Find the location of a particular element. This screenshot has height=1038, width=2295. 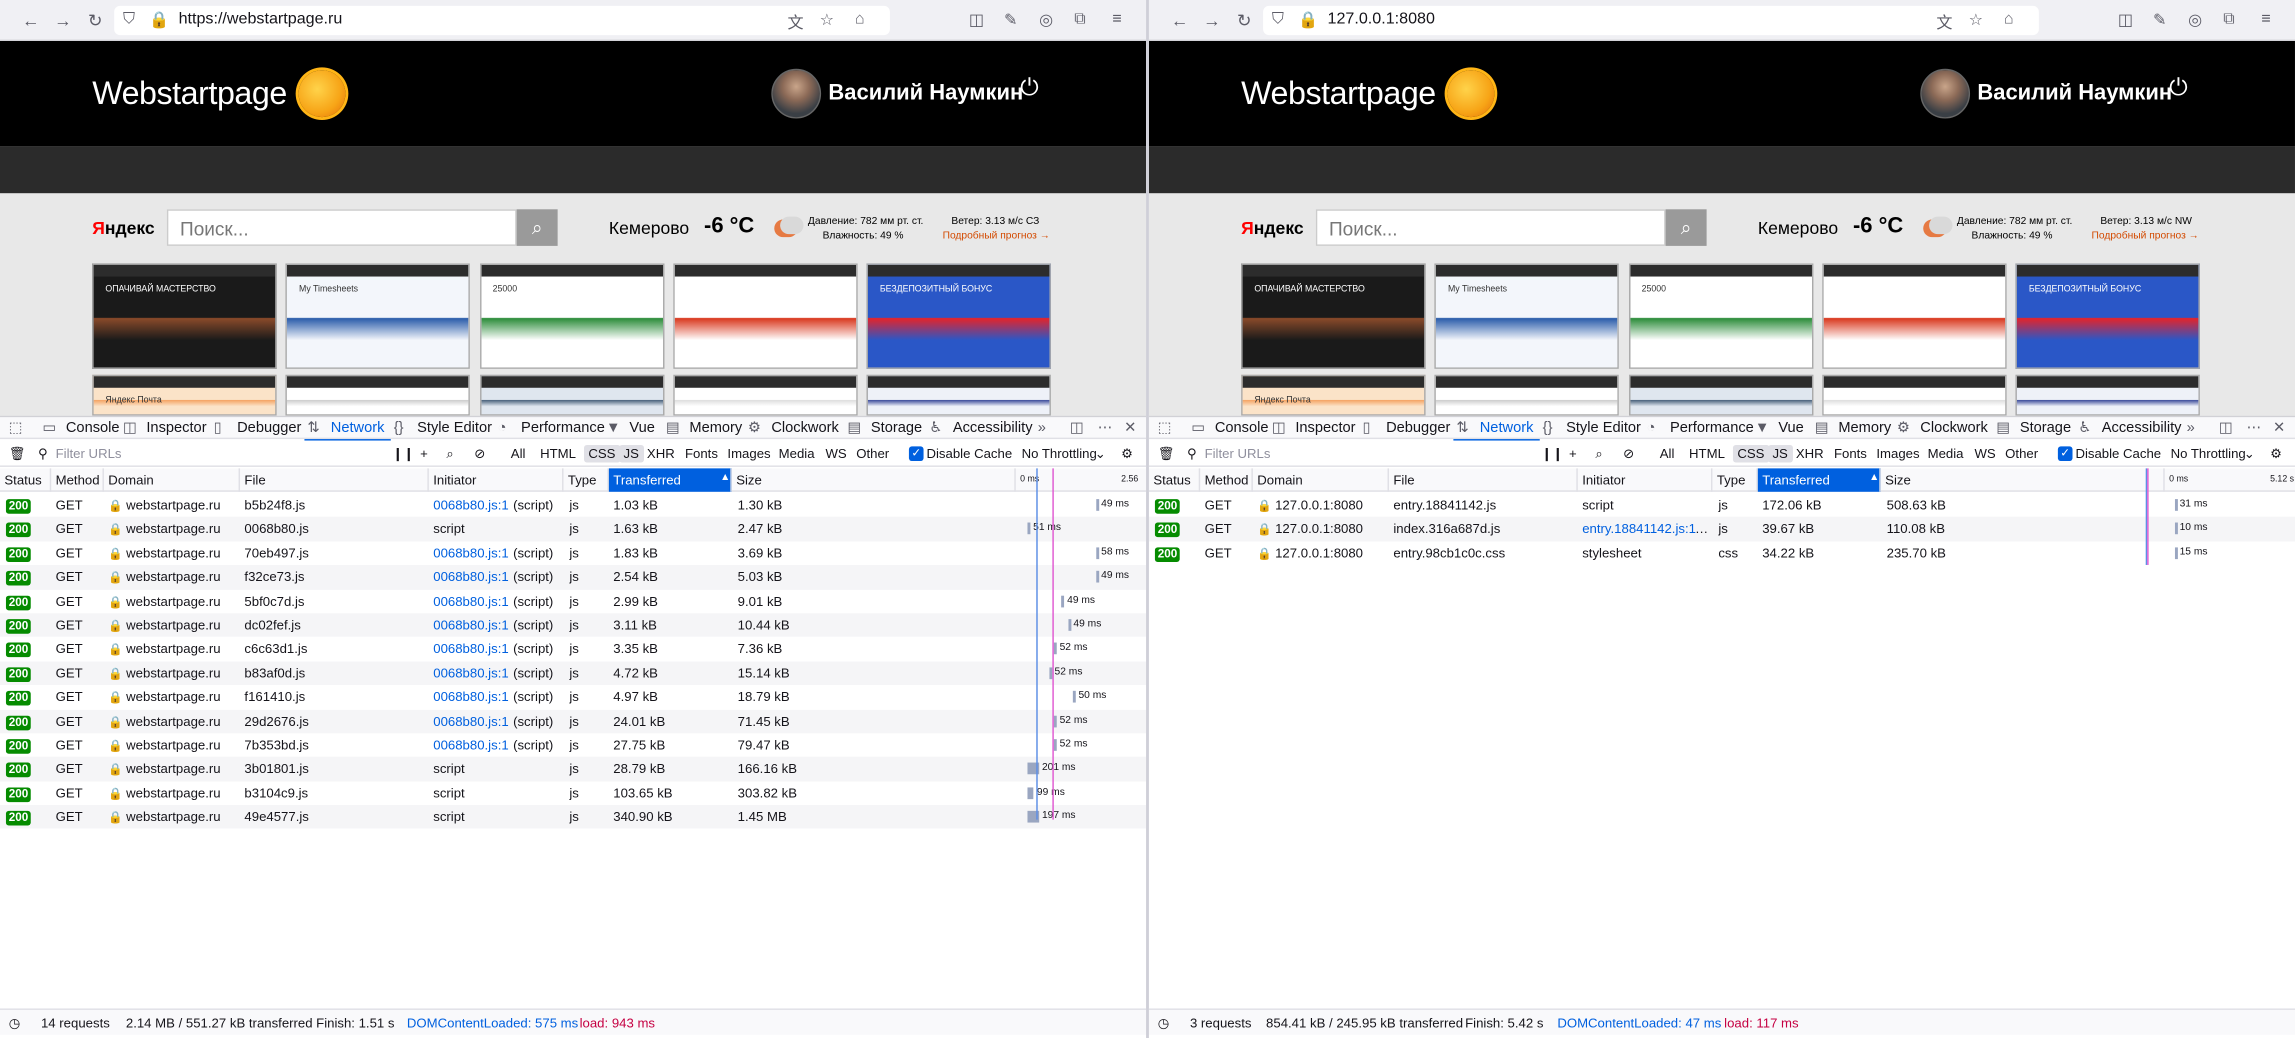

disable-cache-label: Disable Cache is located at coordinates (969, 453).